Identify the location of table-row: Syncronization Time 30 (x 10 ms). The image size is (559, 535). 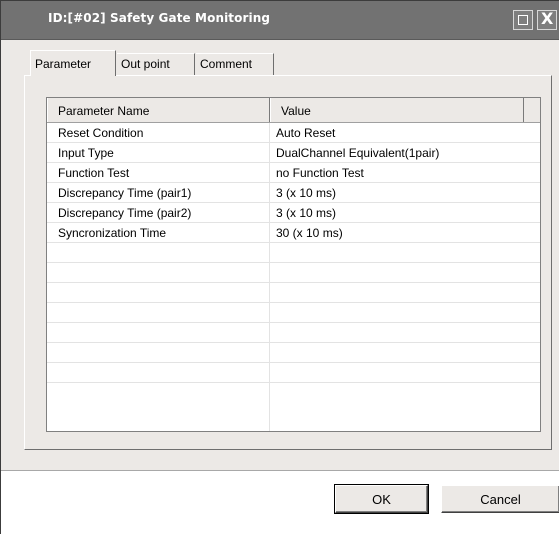
(293, 233).